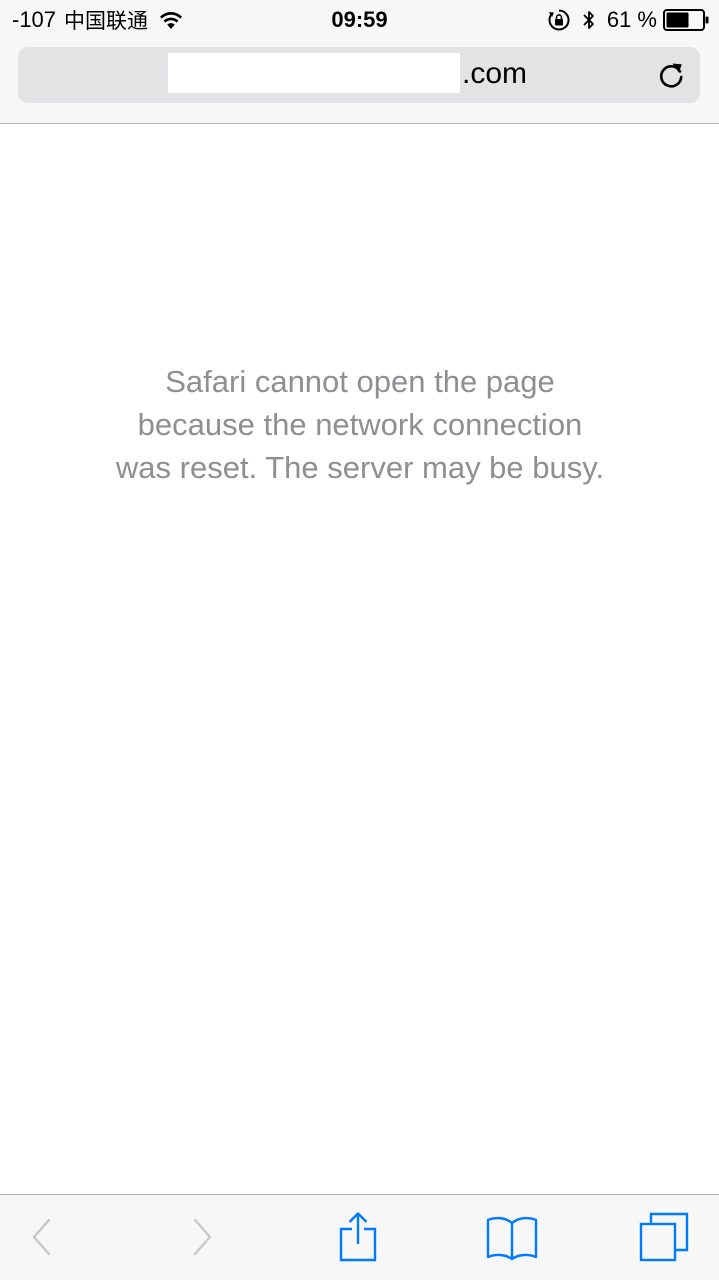 The width and height of the screenshot is (719, 1280). I want to click on reload-icon, so click(671, 75).